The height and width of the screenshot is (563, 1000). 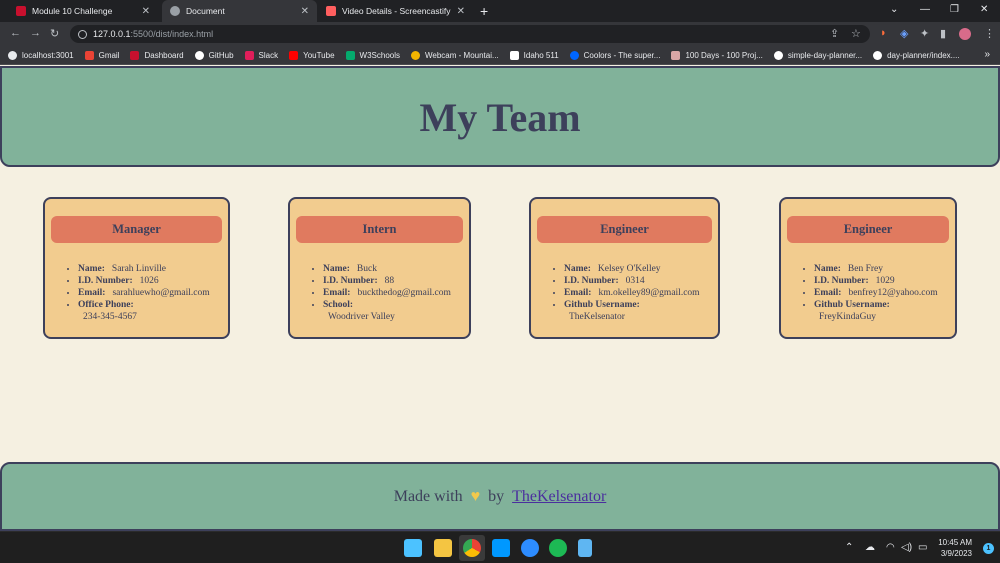 What do you see at coordinates (585, 548) in the screenshot?
I see `notepad-icon` at bounding box center [585, 548].